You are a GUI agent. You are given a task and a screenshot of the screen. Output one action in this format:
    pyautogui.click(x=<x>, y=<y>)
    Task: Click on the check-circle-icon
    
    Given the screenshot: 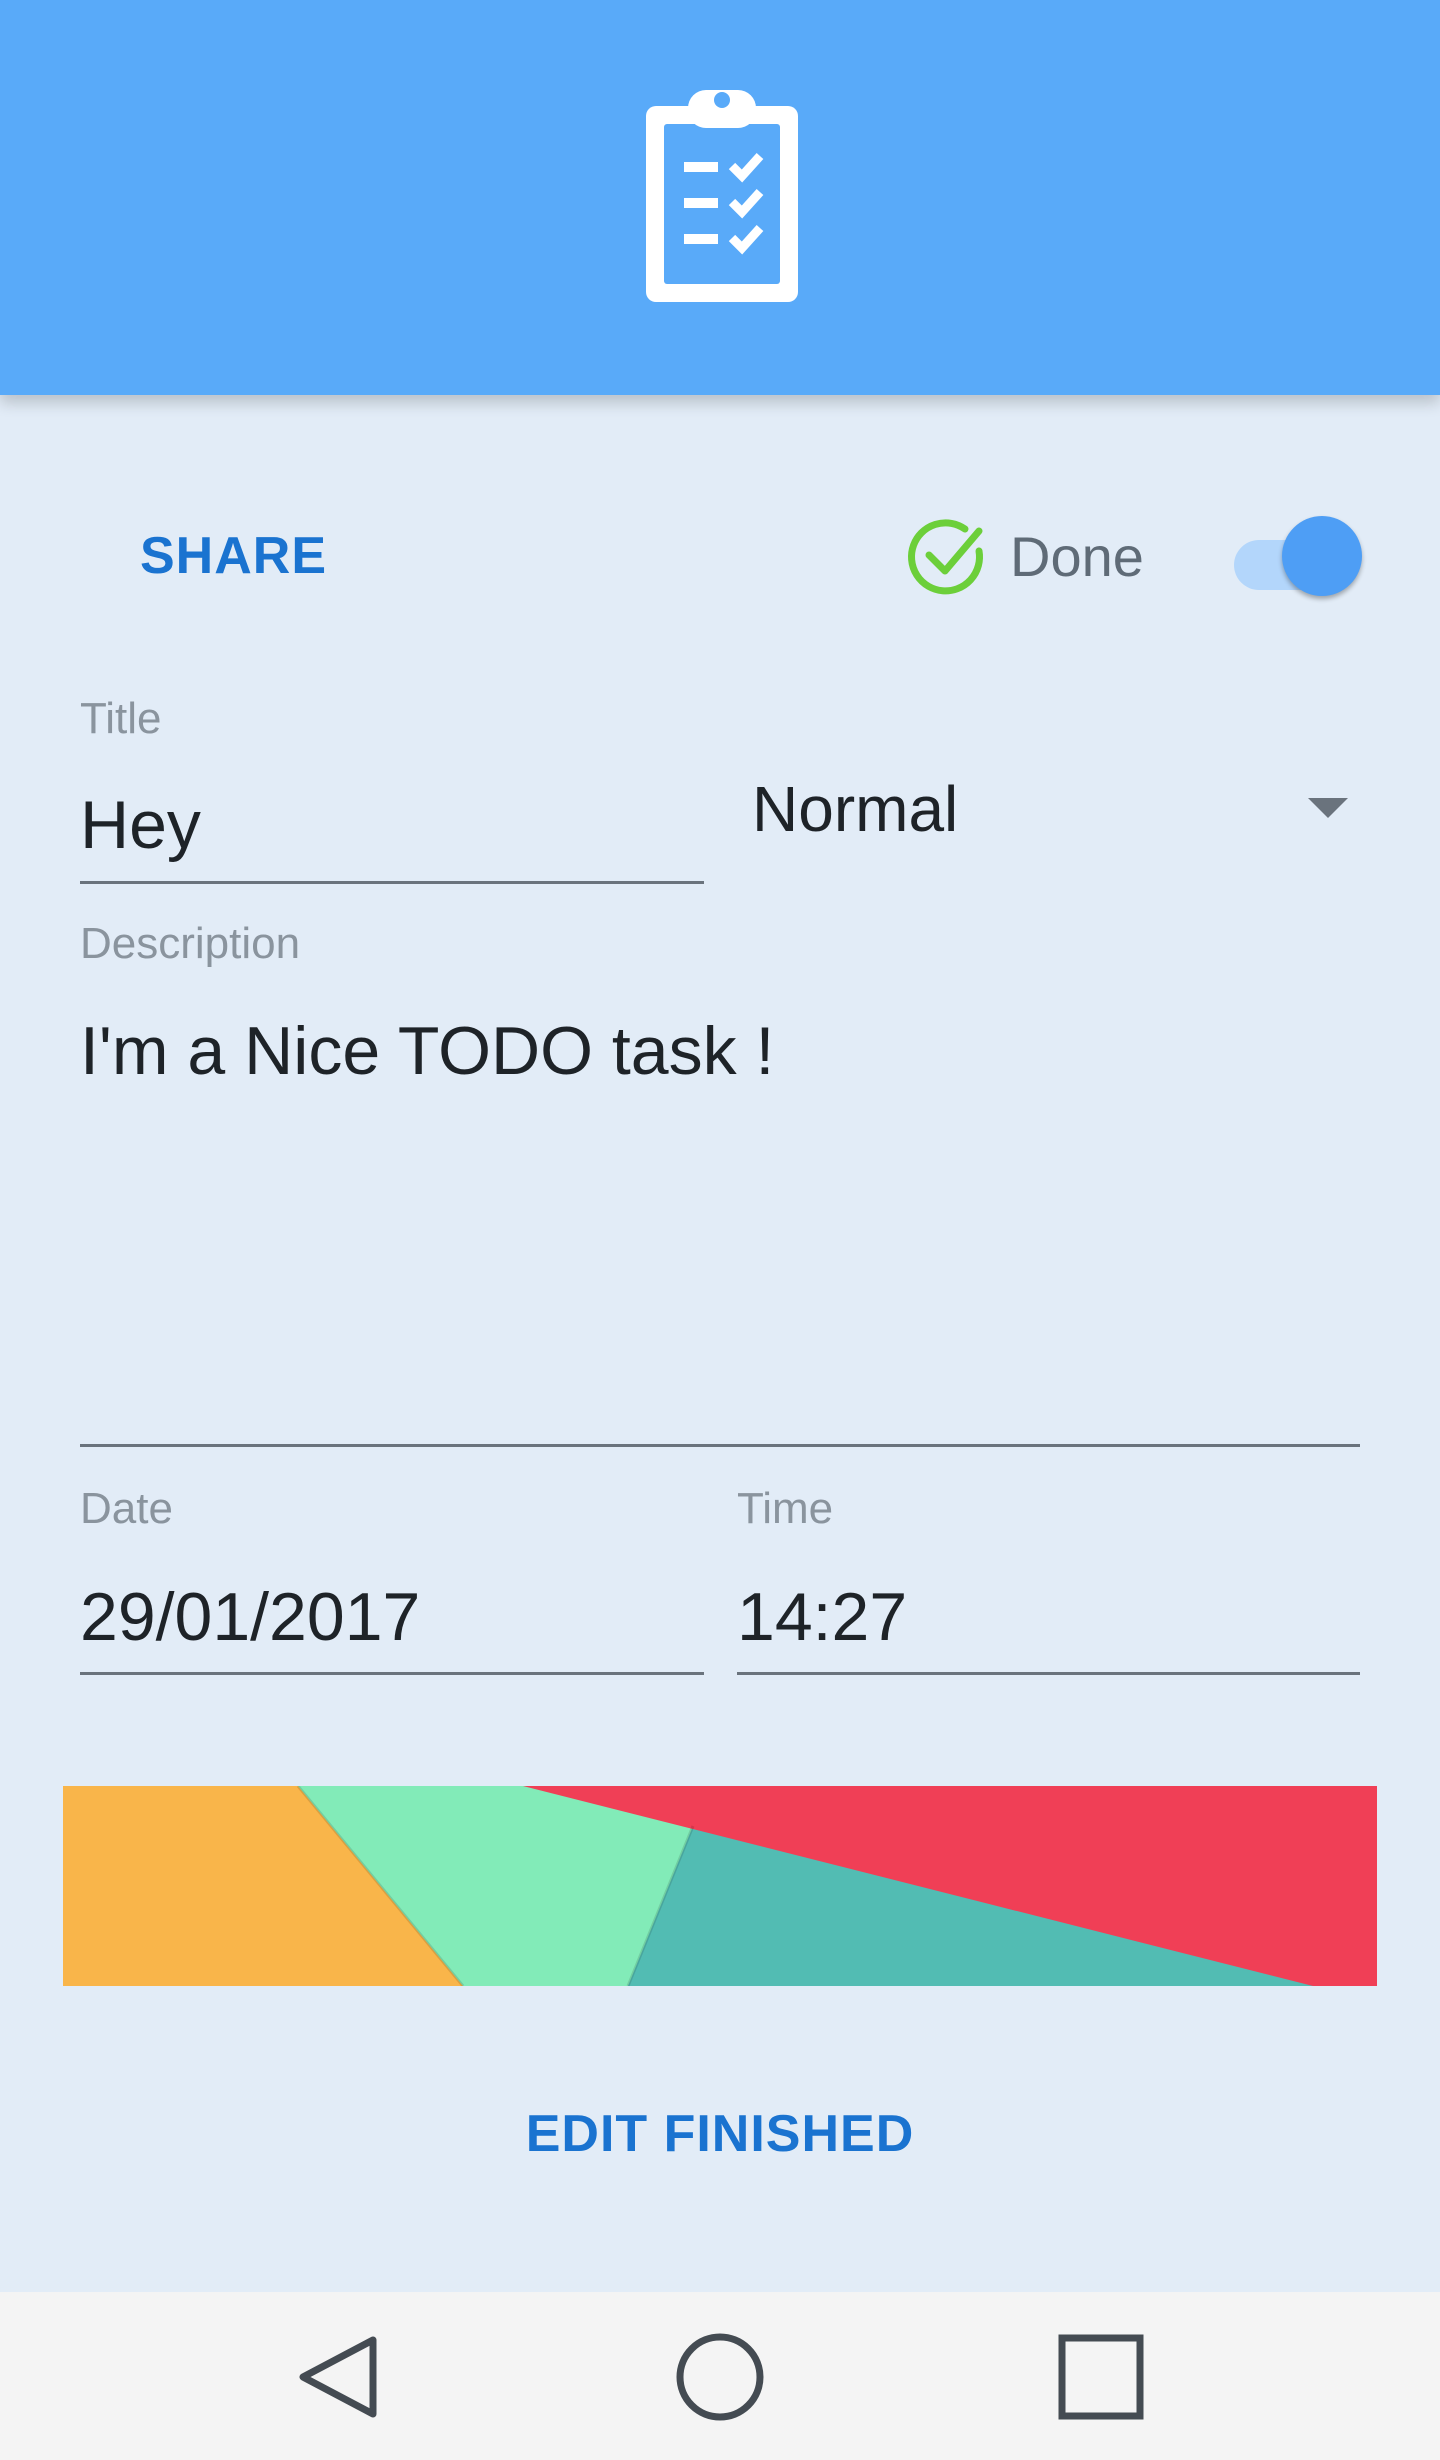 What is the action you would take?
    pyautogui.click(x=945, y=557)
    